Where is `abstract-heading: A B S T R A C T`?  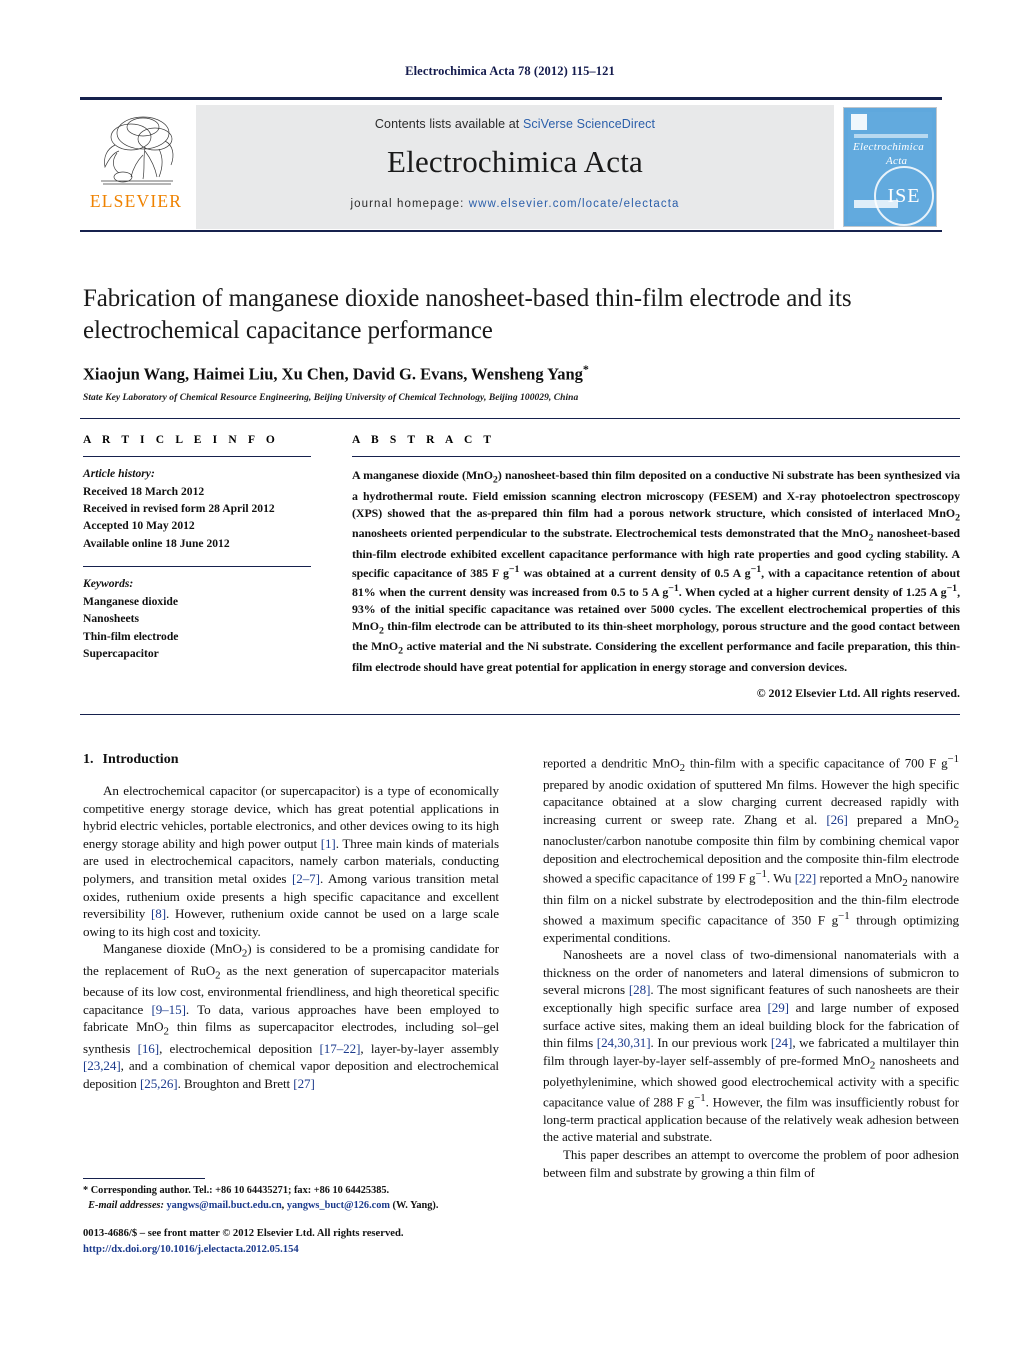 abstract-heading: A B S T R A C T is located at coordinates (424, 440).